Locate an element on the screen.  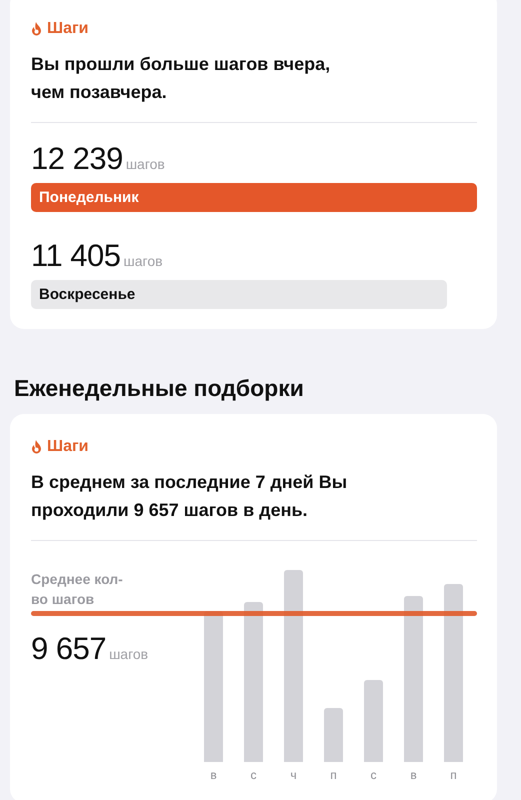
day-label: ч is located at coordinates (293, 775).